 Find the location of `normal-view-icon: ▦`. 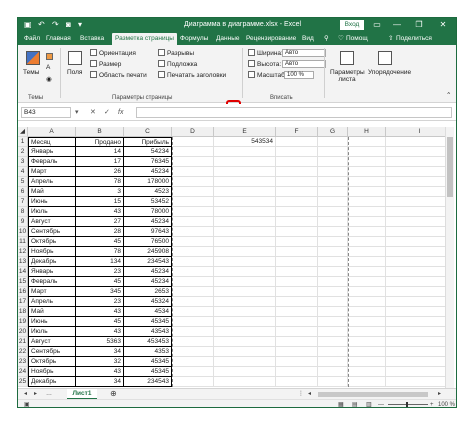

normal-view-icon: ▦ is located at coordinates (341, 403).